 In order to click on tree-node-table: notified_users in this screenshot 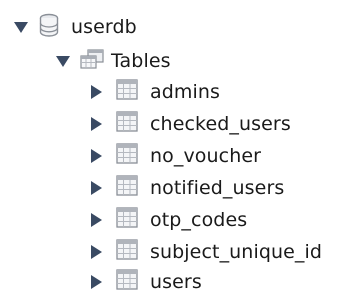, I will do `click(142, 188)`.